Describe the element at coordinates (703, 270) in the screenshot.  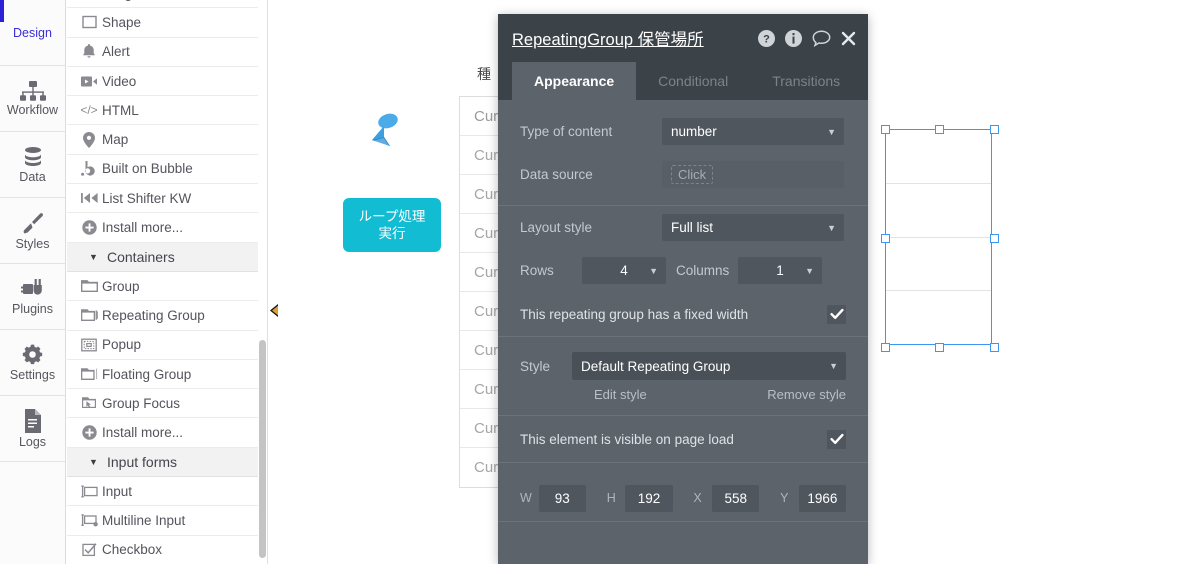
I see `columns-label: Columns` at that location.